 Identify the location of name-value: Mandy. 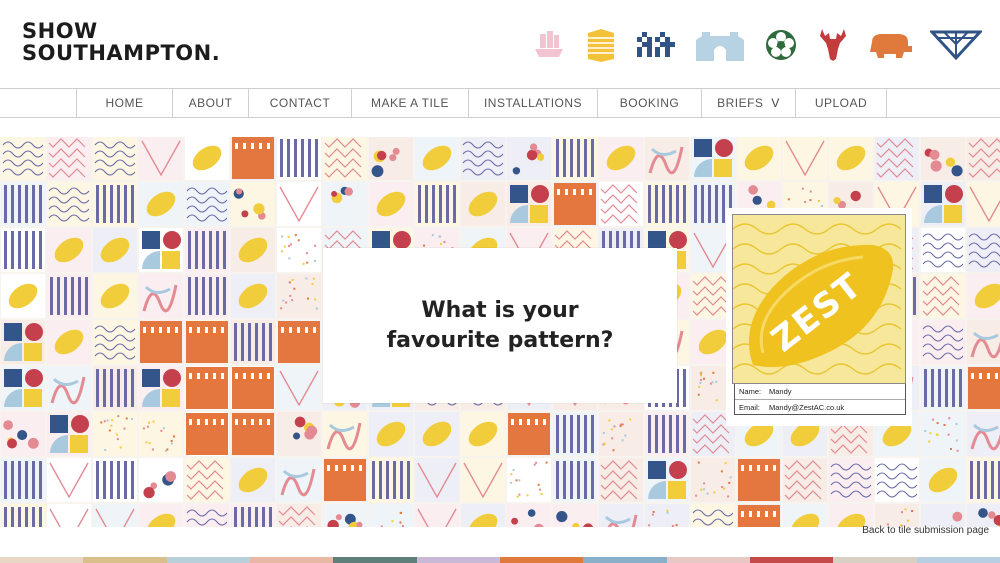
(780, 391).